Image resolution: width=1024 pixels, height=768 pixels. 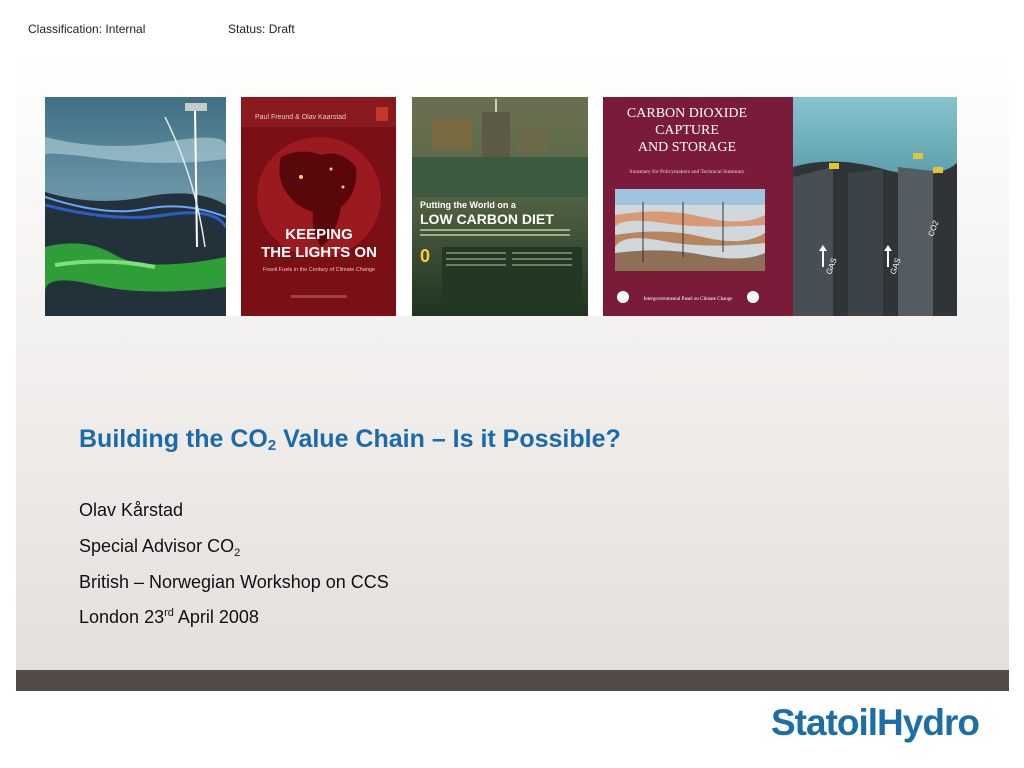 I want to click on magazine-headline-2: LOW CARBON DIET, so click(x=487, y=219).